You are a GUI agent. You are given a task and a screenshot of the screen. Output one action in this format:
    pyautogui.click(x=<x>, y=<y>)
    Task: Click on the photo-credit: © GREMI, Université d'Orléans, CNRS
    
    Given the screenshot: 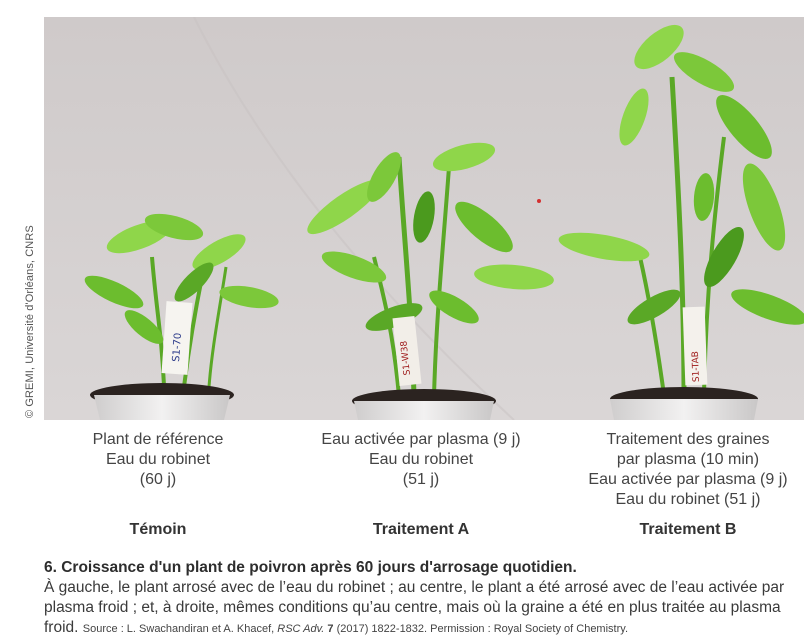 What is the action you would take?
    pyautogui.click(x=30, y=321)
    